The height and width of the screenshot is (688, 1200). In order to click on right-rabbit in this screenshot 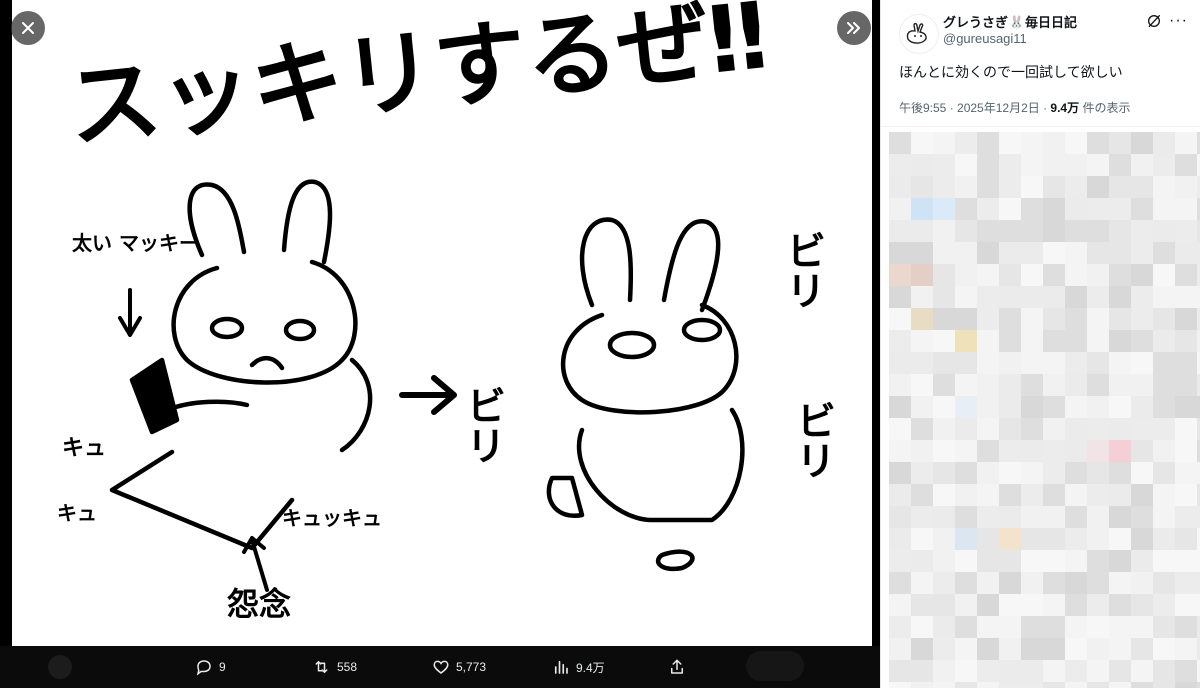, I will do `click(645, 394)`.